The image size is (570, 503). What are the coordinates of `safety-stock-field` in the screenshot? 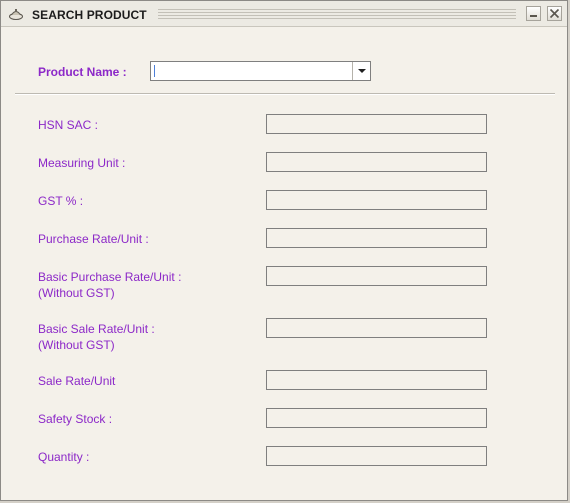 It's located at (376, 418).